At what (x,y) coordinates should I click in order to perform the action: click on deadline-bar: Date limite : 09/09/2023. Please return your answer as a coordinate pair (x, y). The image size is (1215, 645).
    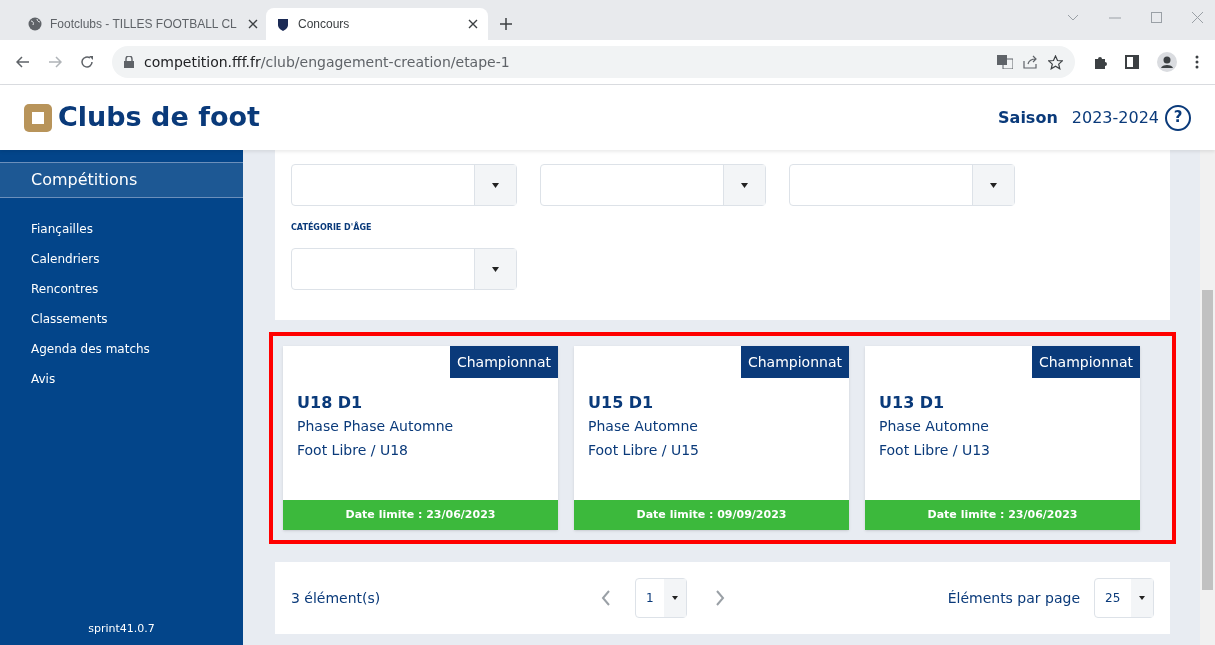
    Looking at the image, I should click on (711, 515).